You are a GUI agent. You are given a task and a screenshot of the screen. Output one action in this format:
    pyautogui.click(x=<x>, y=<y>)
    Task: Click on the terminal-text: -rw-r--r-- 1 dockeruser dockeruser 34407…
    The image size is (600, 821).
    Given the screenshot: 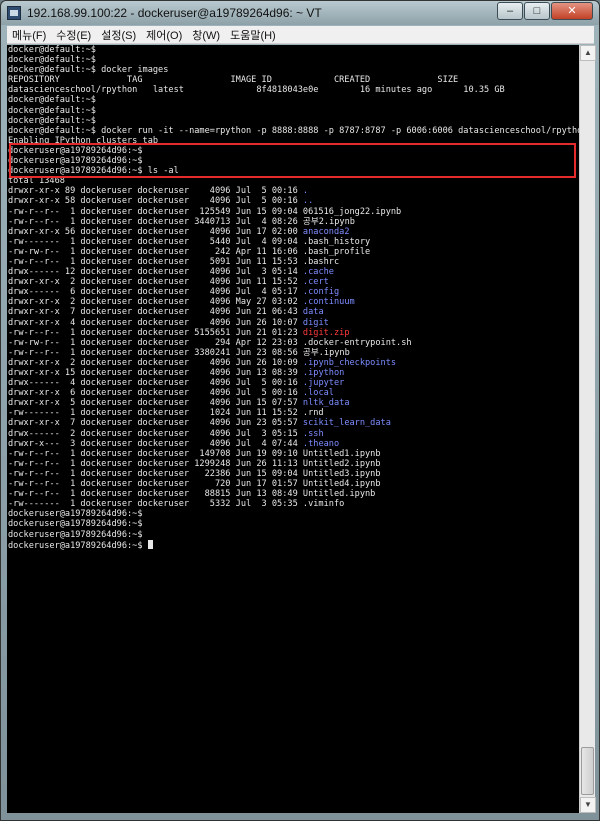 What is the action you would take?
    pyautogui.click(x=181, y=221)
    